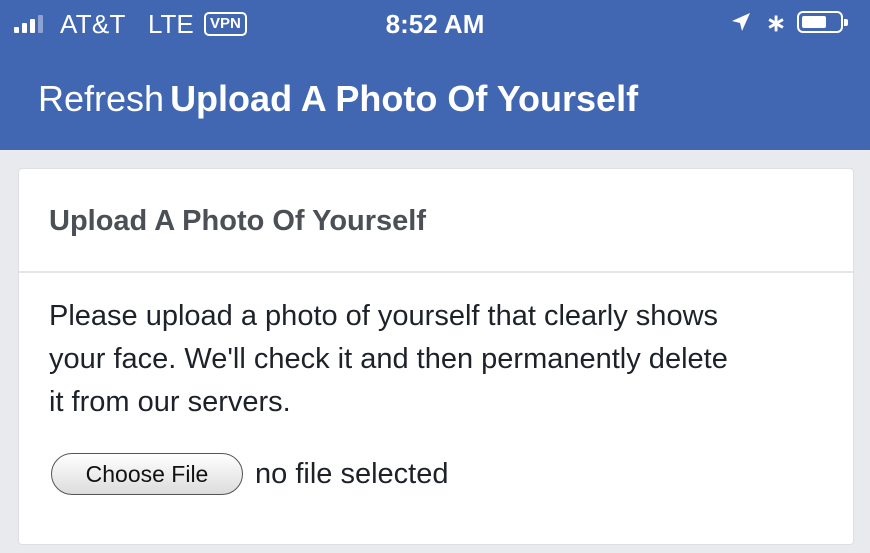 This screenshot has width=870, height=553. What do you see at coordinates (101, 98) in the screenshot?
I see `refresh-link: Refresh` at bounding box center [101, 98].